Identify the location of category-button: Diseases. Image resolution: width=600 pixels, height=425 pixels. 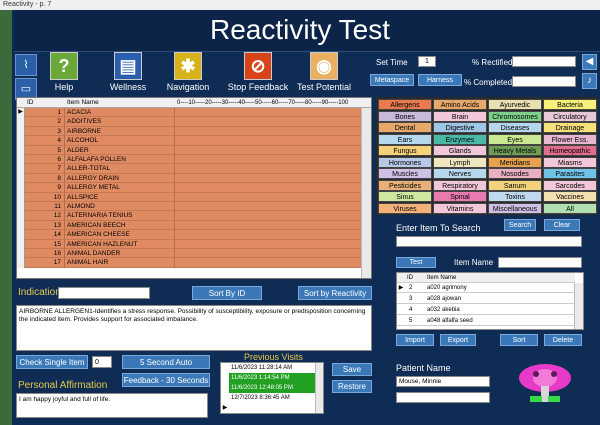
(515, 127).